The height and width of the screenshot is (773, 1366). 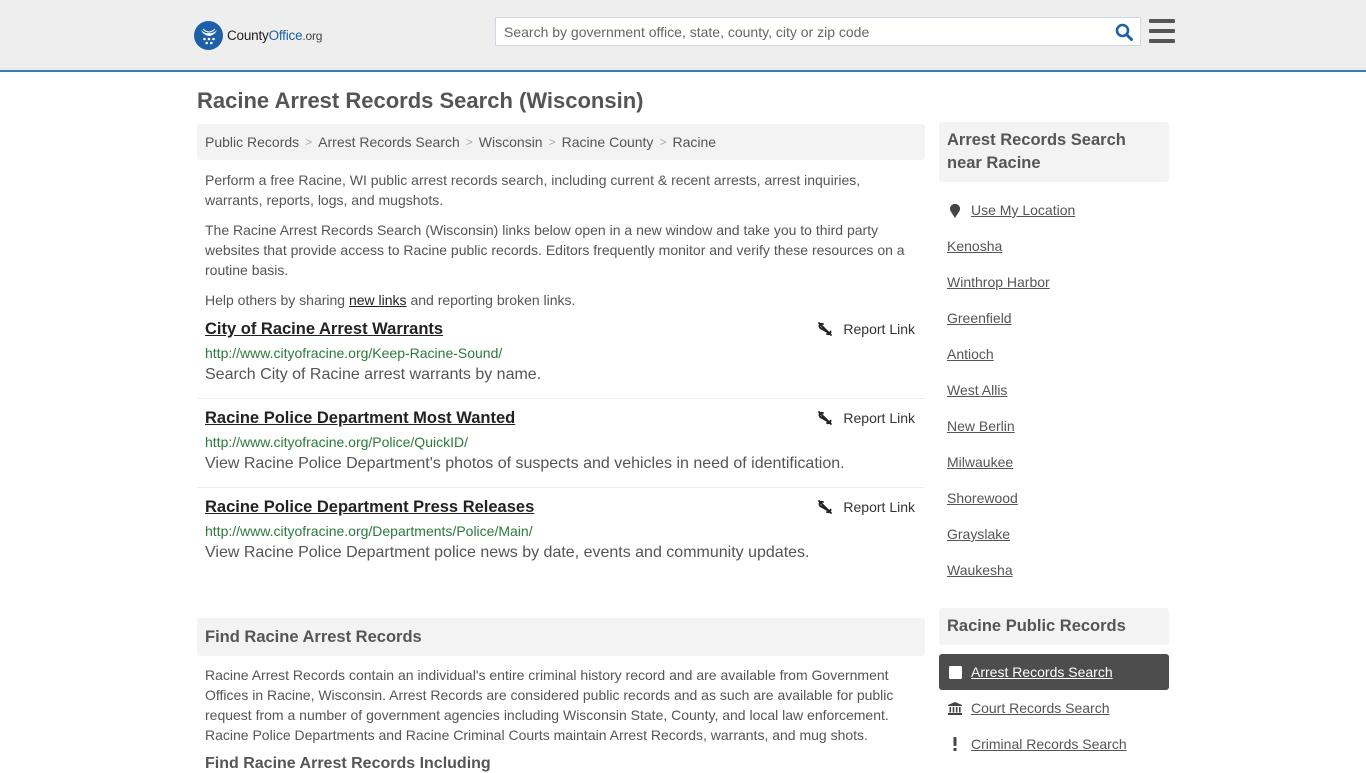 What do you see at coordinates (1023, 210) in the screenshot?
I see `use-my-location-link: Use My Location` at bounding box center [1023, 210].